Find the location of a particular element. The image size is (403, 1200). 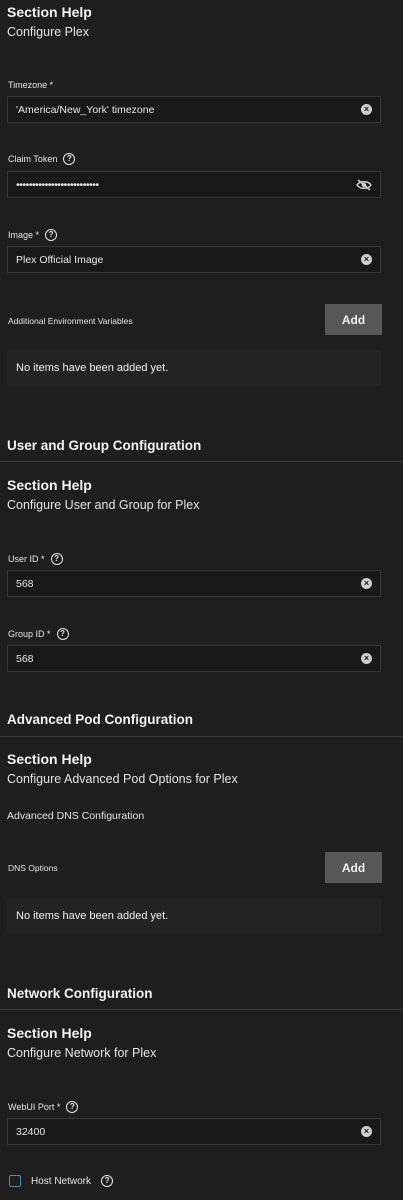

group-id-label-text: Group ID * is located at coordinates (29, 634).